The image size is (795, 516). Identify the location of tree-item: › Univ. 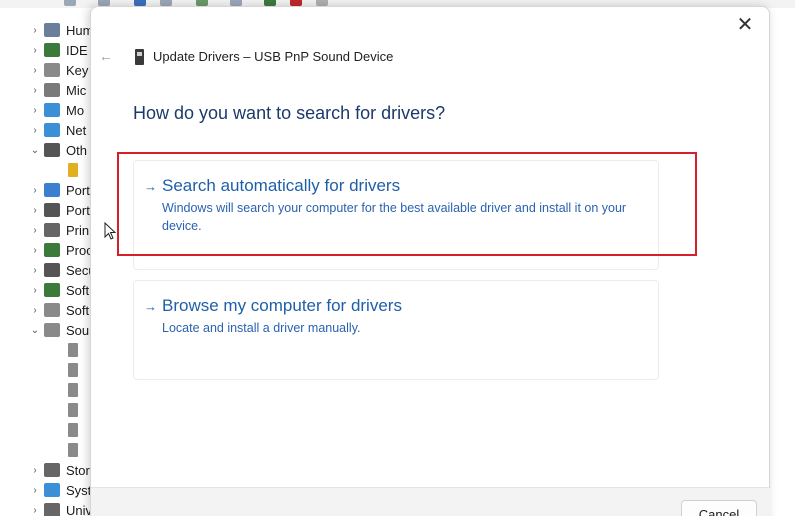
(50, 508).